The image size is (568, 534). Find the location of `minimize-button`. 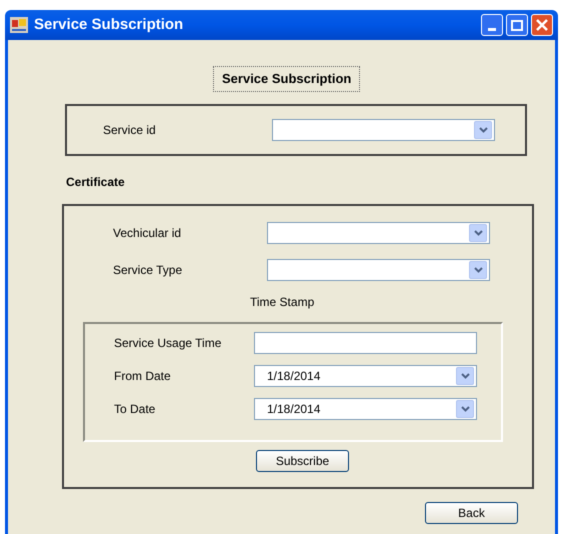

minimize-button is located at coordinates (492, 25).